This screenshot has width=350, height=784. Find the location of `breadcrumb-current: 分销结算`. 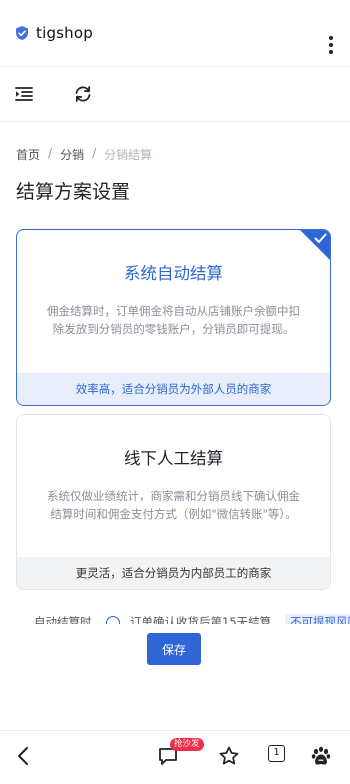

breadcrumb-current: 分销结算 is located at coordinates (128, 155).